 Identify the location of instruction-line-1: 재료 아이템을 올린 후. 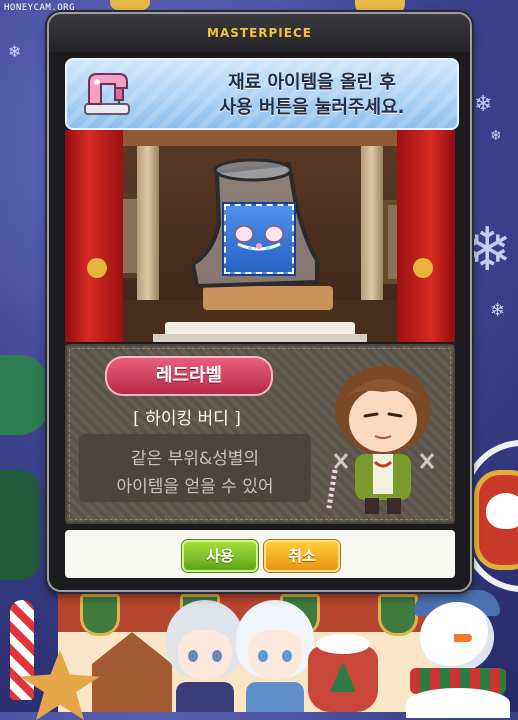
(312, 82).